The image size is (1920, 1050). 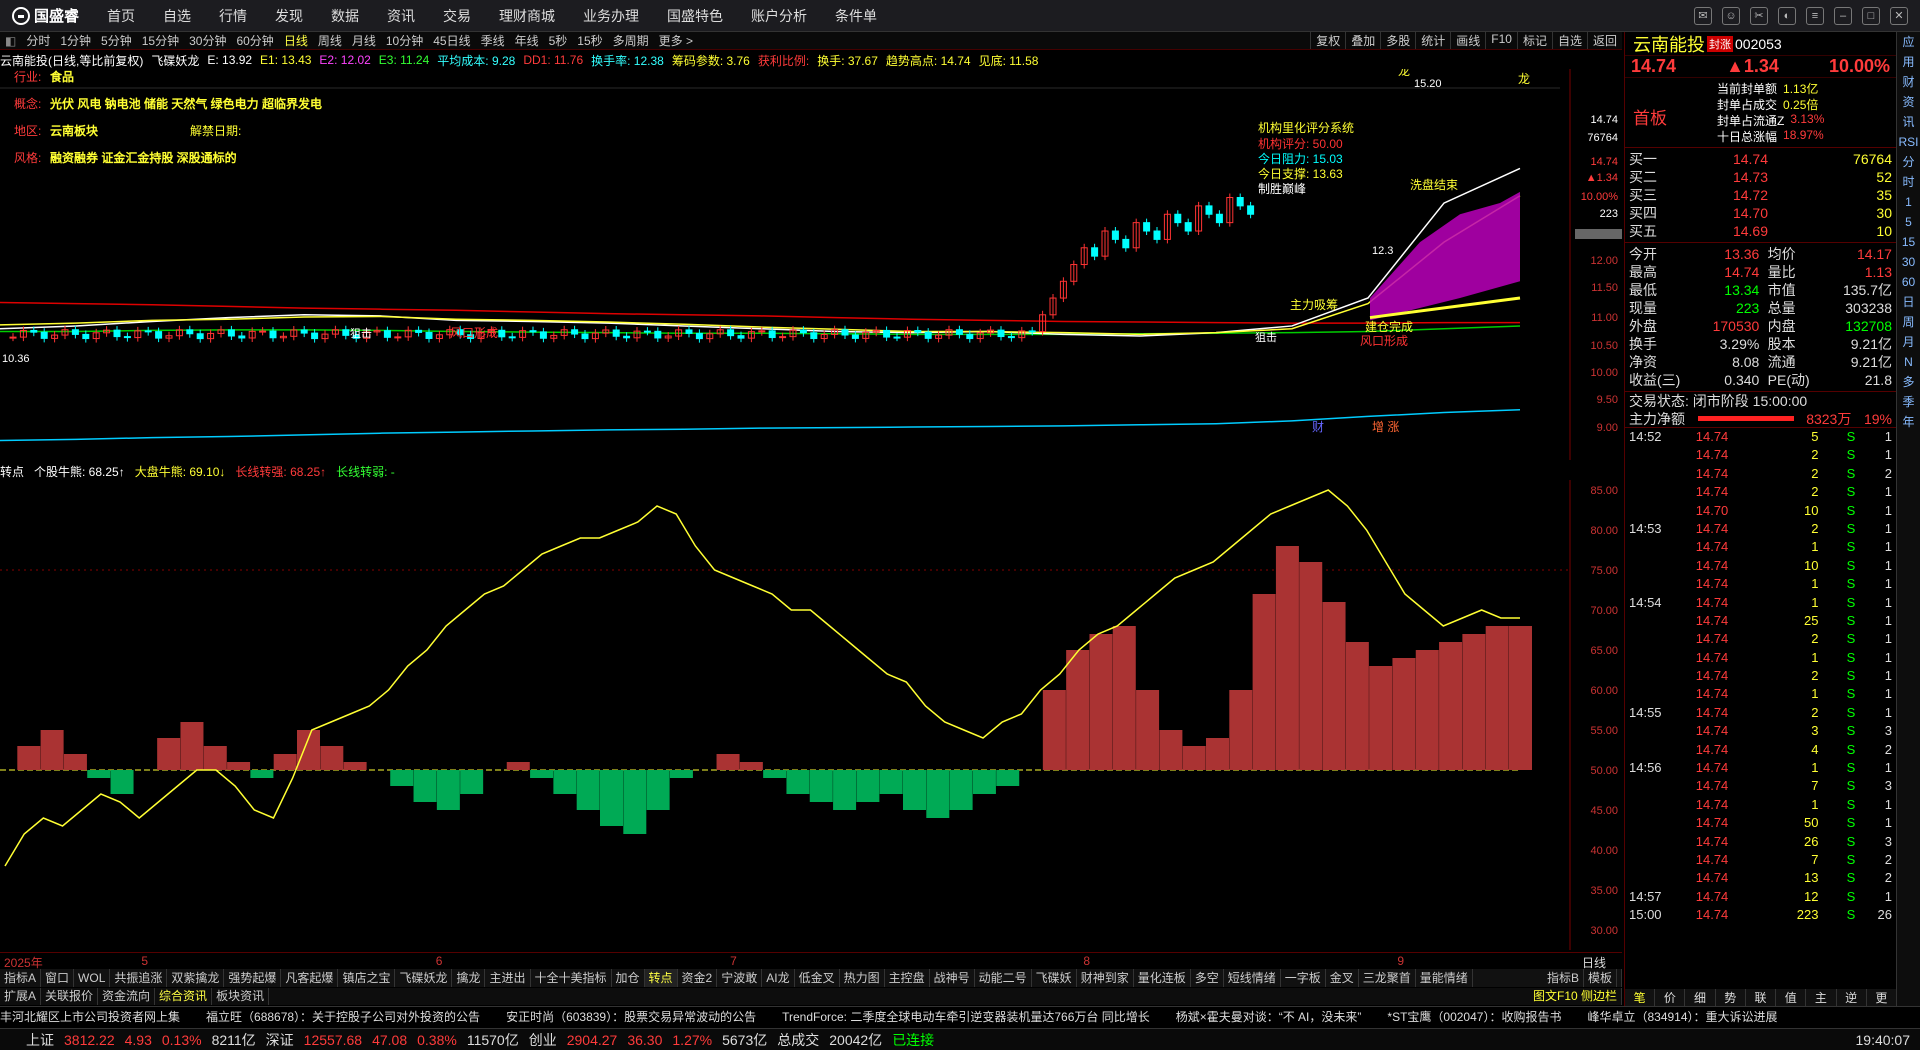 What do you see at coordinates (1908, 242) in the screenshot?
I see `side-icon-10: 15` at bounding box center [1908, 242].